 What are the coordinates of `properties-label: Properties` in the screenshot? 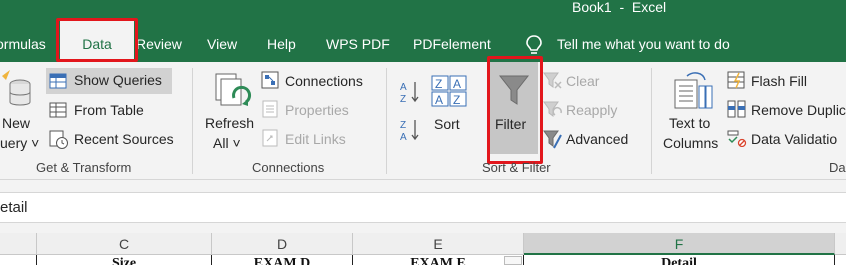 It's located at (317, 110).